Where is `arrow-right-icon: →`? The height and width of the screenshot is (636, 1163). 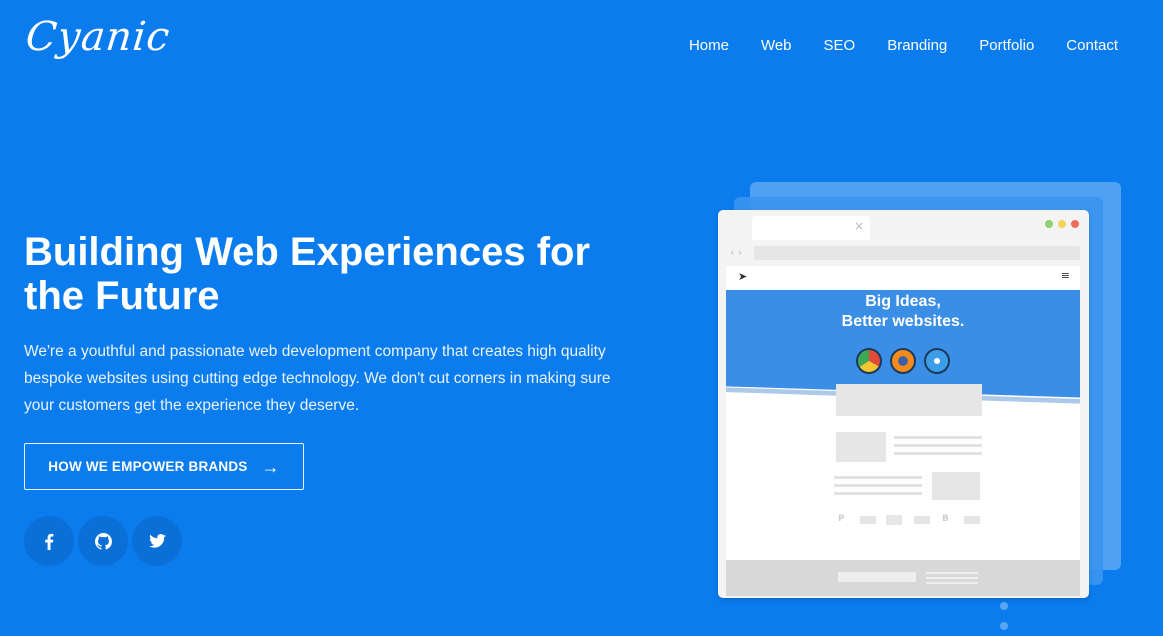 arrow-right-icon: → is located at coordinates (270, 466).